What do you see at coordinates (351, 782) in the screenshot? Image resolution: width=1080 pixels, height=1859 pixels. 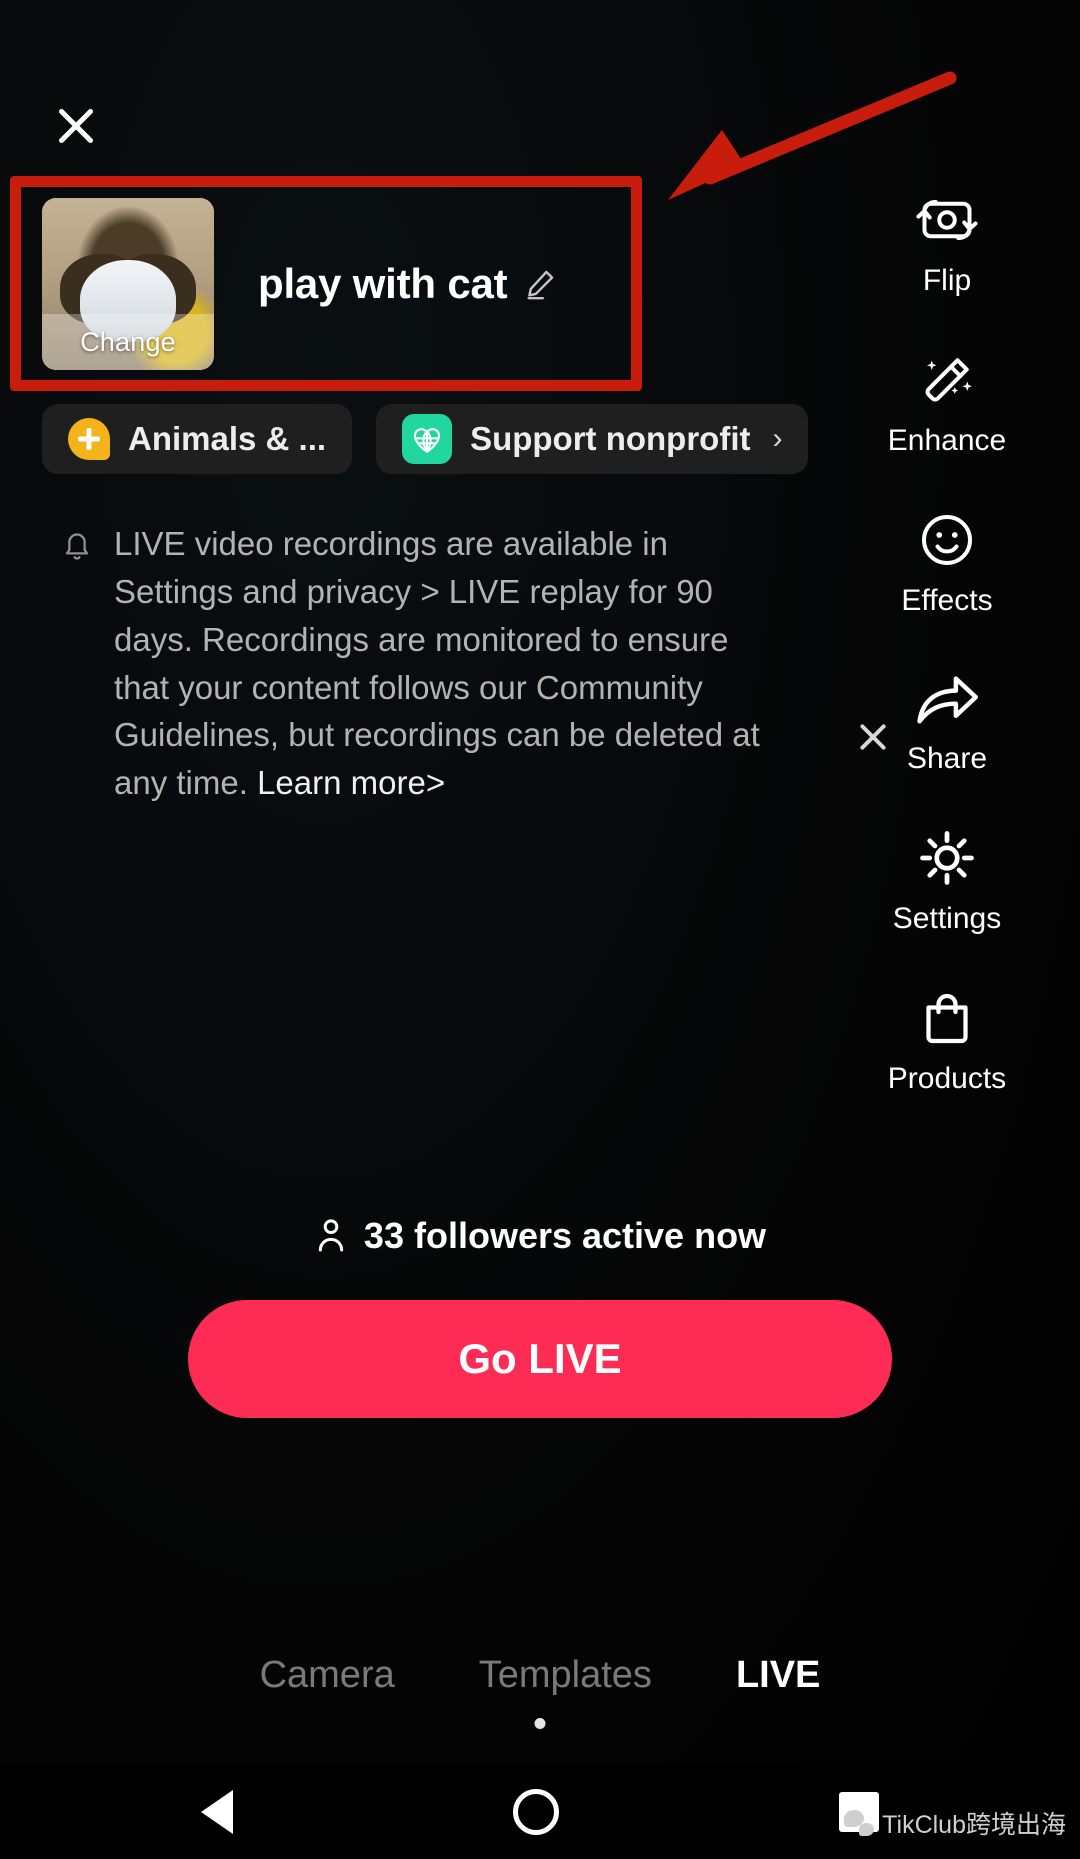 I see `learn-more-link: Learn more>` at bounding box center [351, 782].